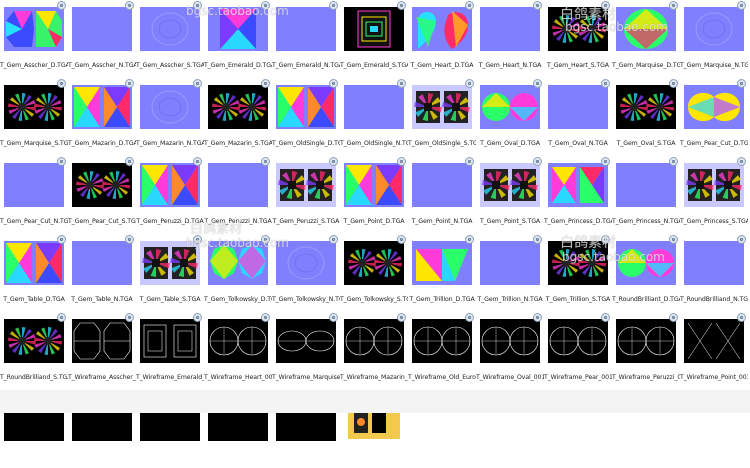  What do you see at coordinates (306, 39) in the screenshot?
I see `file-item: T_Gem_Emerald_N.TGA` at bounding box center [306, 39].